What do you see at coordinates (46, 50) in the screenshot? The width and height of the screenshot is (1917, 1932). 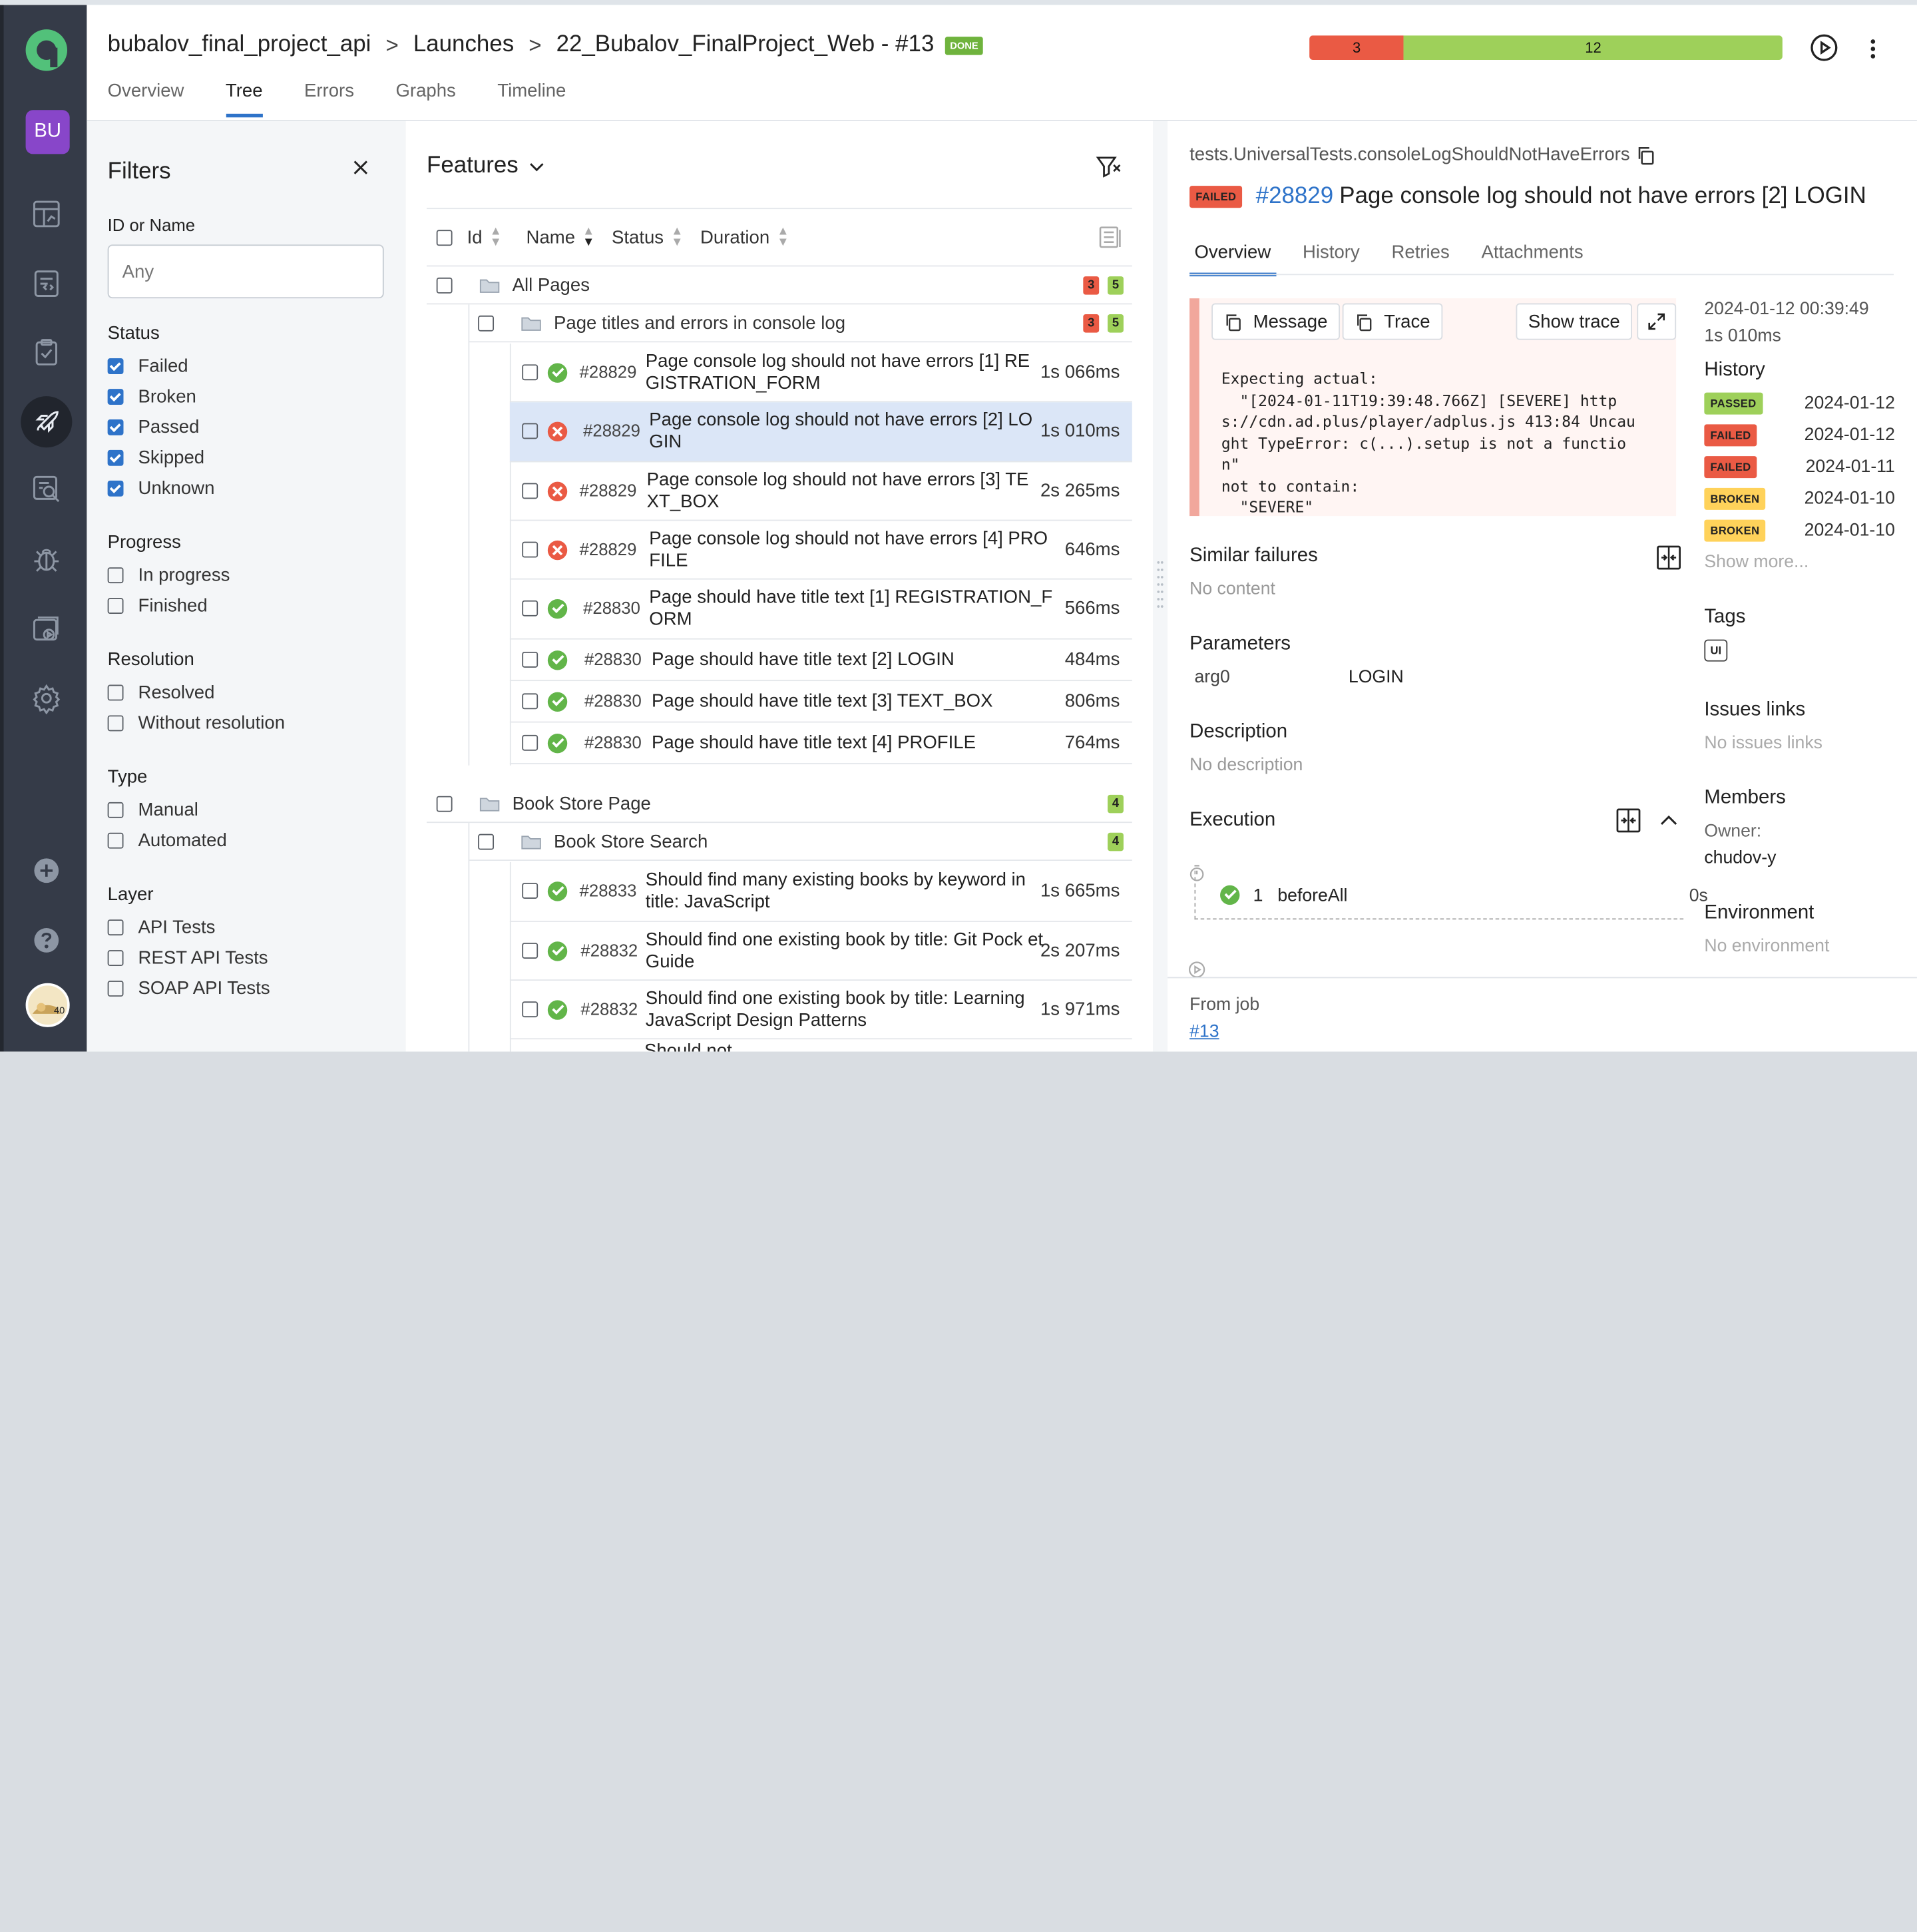 I see `app-logo` at bounding box center [46, 50].